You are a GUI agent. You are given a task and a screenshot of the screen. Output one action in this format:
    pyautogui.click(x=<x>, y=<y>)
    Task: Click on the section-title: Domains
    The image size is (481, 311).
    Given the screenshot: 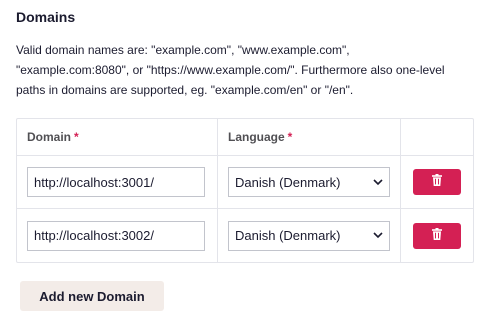 What is the action you would take?
    pyautogui.click(x=46, y=17)
    